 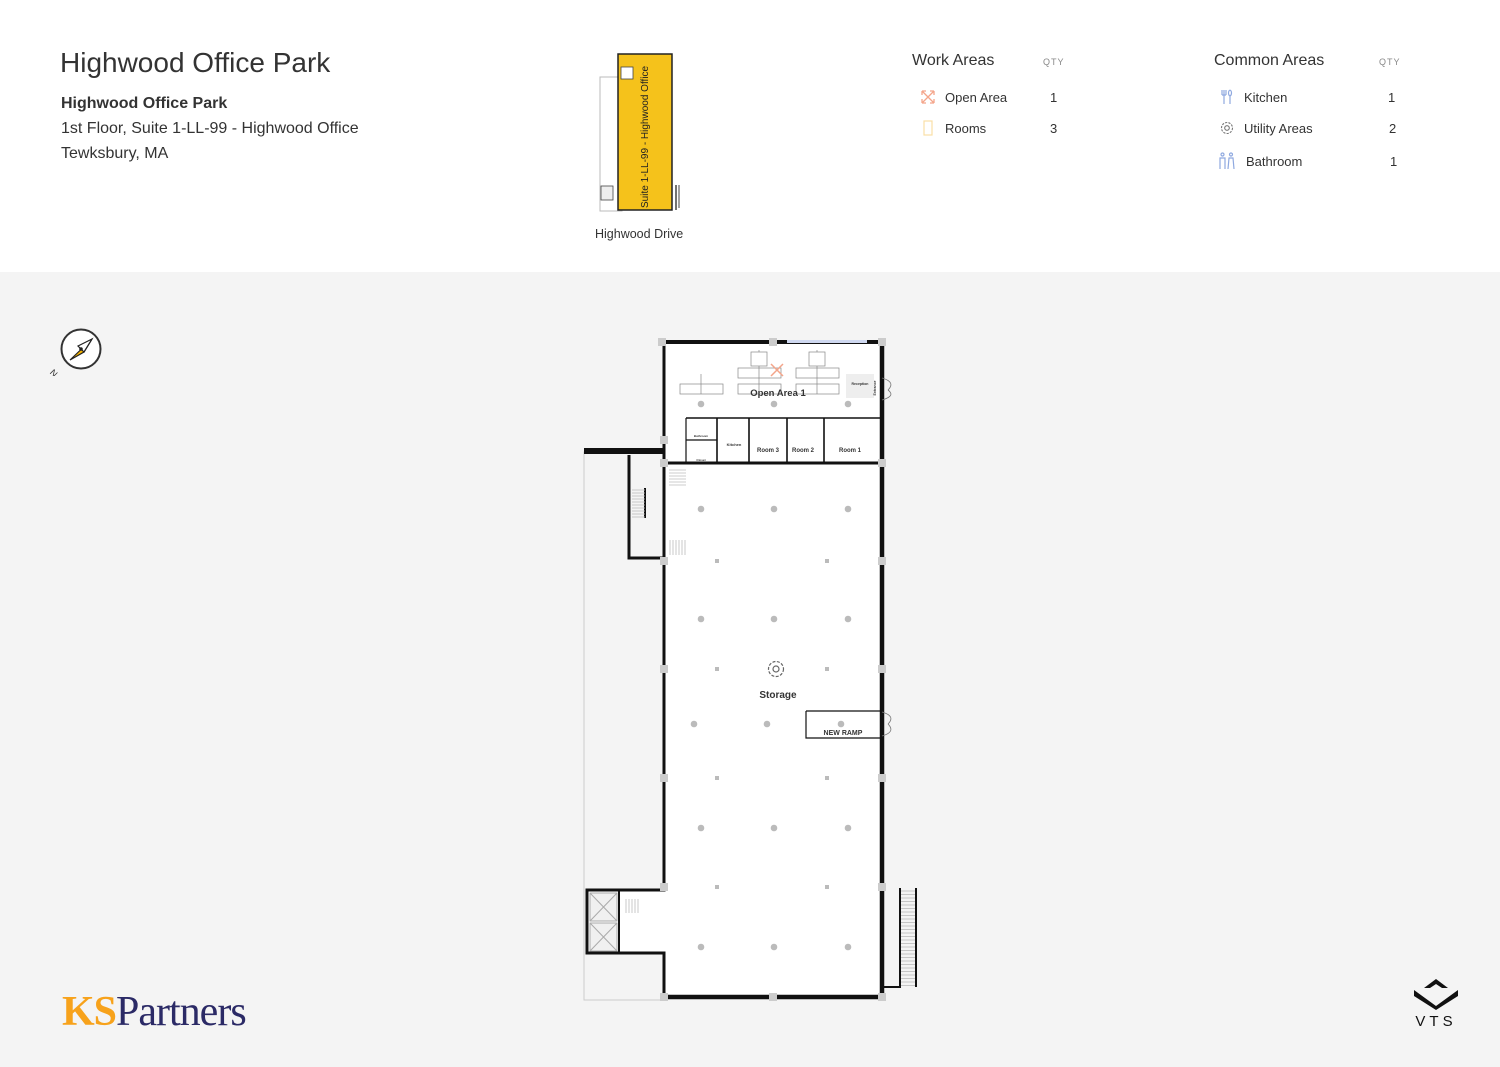 What do you see at coordinates (850, 451) in the screenshot?
I see `room1-label: Room 1` at bounding box center [850, 451].